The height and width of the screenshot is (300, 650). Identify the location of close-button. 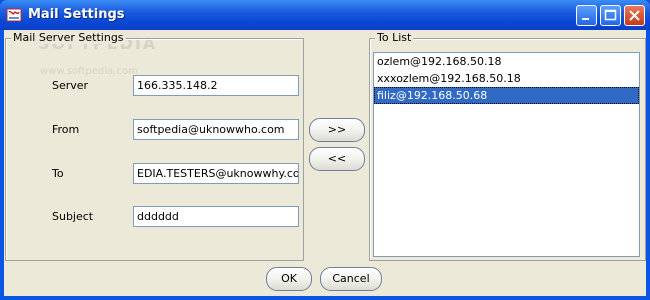
(634, 15).